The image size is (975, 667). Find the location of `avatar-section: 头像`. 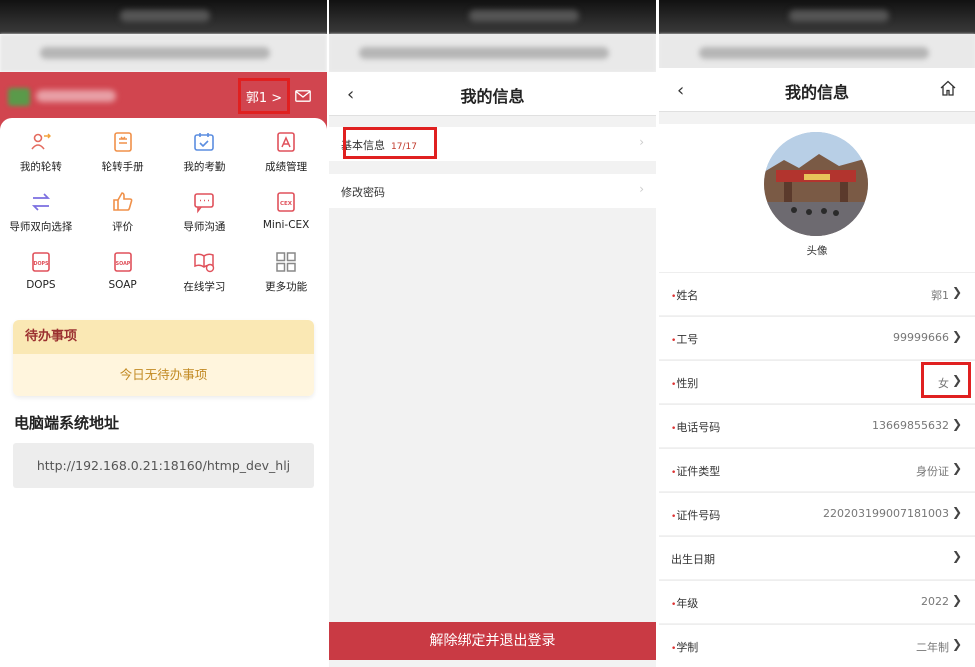

avatar-section: 头像 is located at coordinates (817, 198).